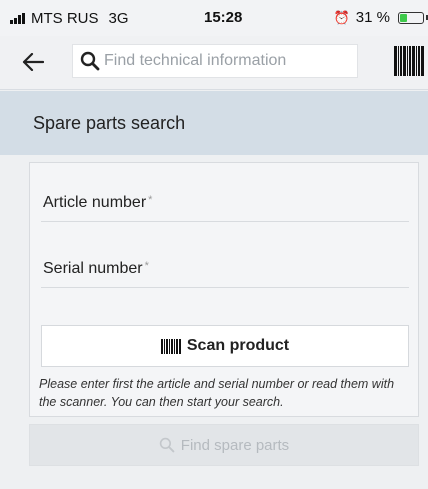 The image size is (428, 489). I want to click on find-spare-parts-button: Find spare parts, so click(224, 445).